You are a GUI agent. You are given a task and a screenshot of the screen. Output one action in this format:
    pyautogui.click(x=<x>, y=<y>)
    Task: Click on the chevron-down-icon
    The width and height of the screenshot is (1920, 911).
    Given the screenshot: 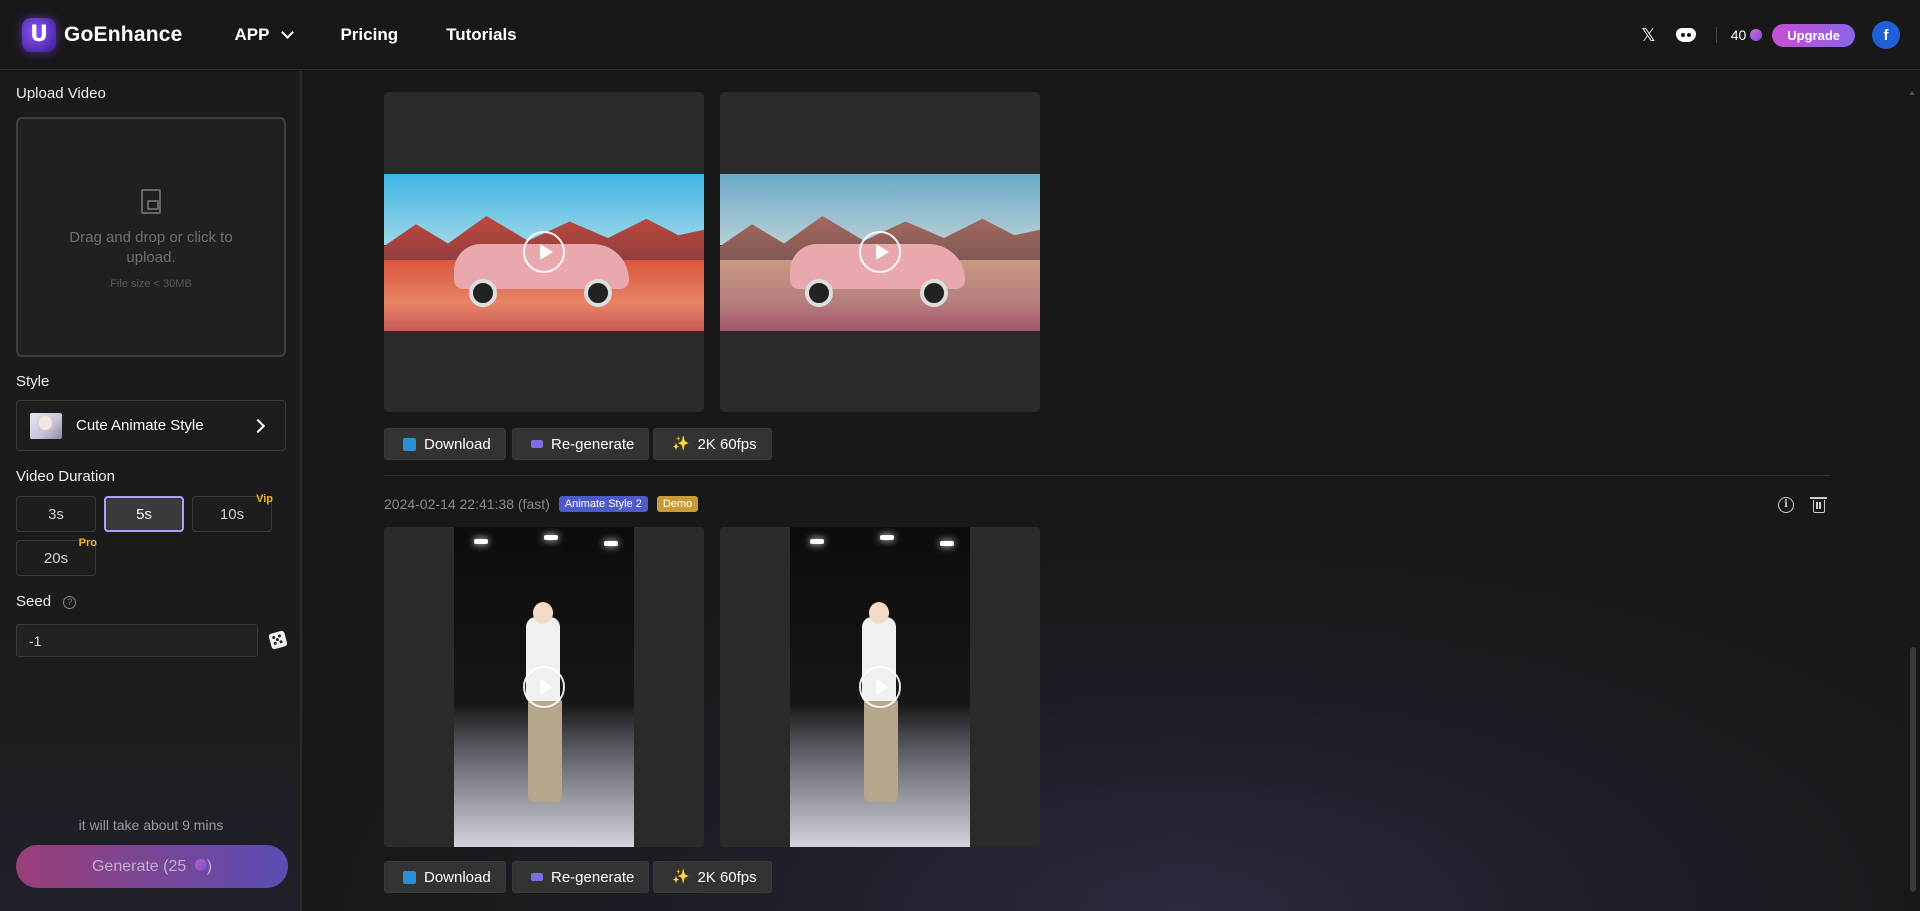 What is the action you would take?
    pyautogui.click(x=288, y=32)
    